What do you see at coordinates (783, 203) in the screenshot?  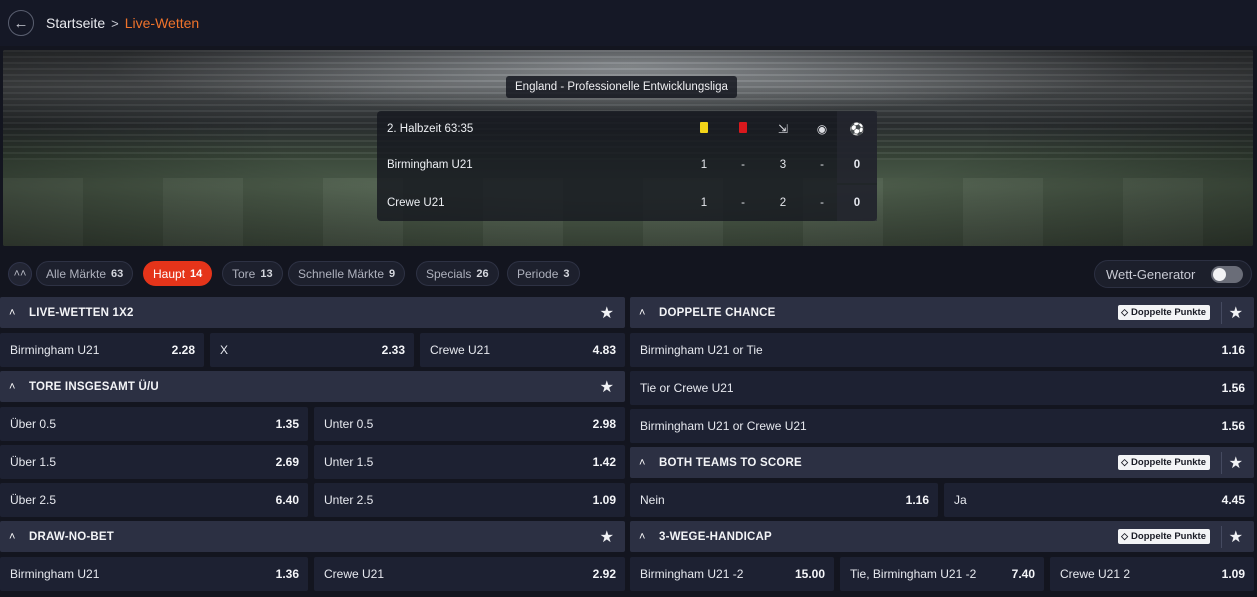 I see `corners-count: 2` at bounding box center [783, 203].